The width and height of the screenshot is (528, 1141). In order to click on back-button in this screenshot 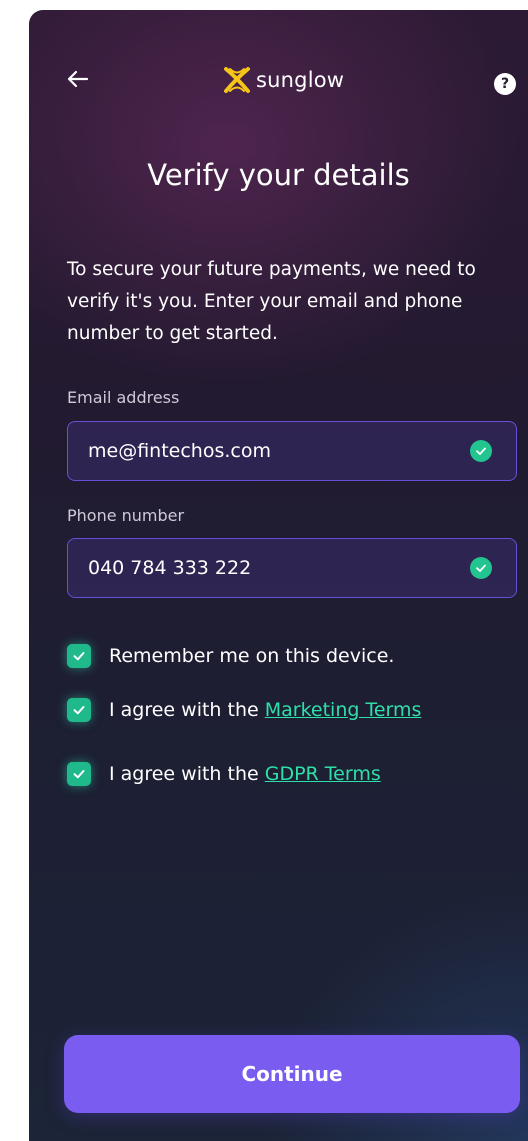, I will do `click(78, 79)`.